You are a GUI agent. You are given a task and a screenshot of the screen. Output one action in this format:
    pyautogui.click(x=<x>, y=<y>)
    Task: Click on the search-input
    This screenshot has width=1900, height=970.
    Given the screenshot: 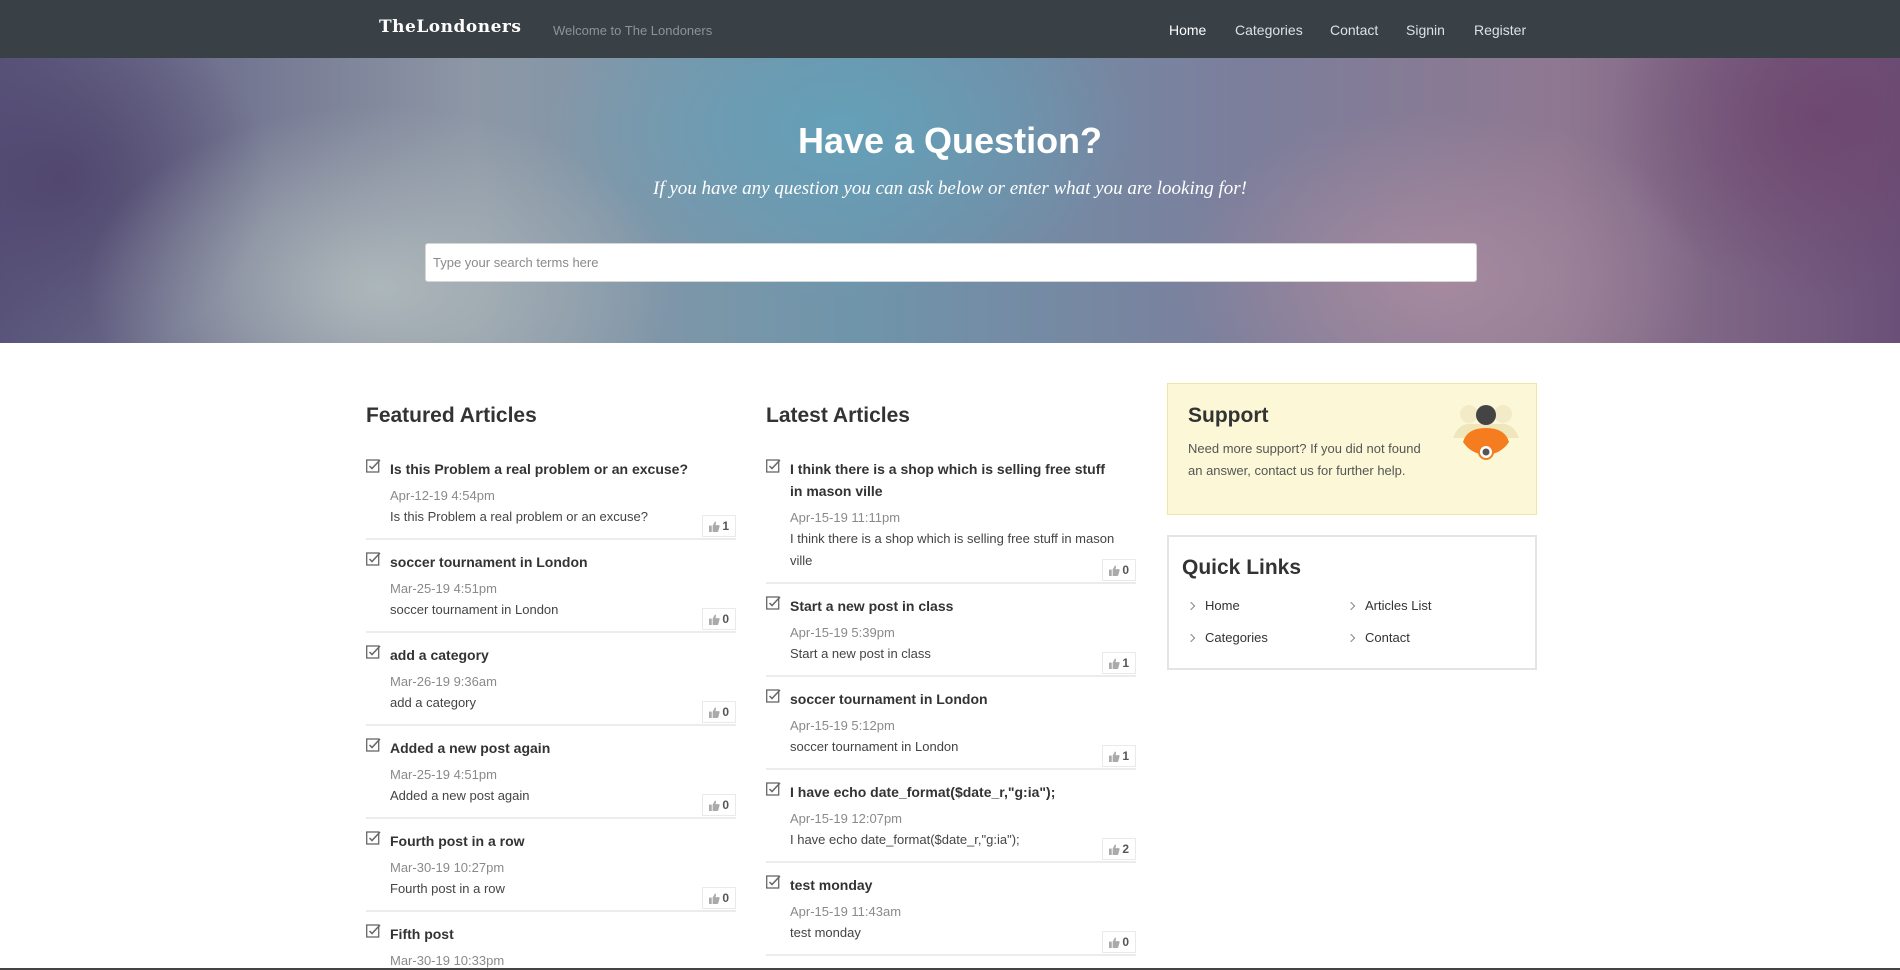 What is the action you would take?
    pyautogui.click(x=951, y=262)
    